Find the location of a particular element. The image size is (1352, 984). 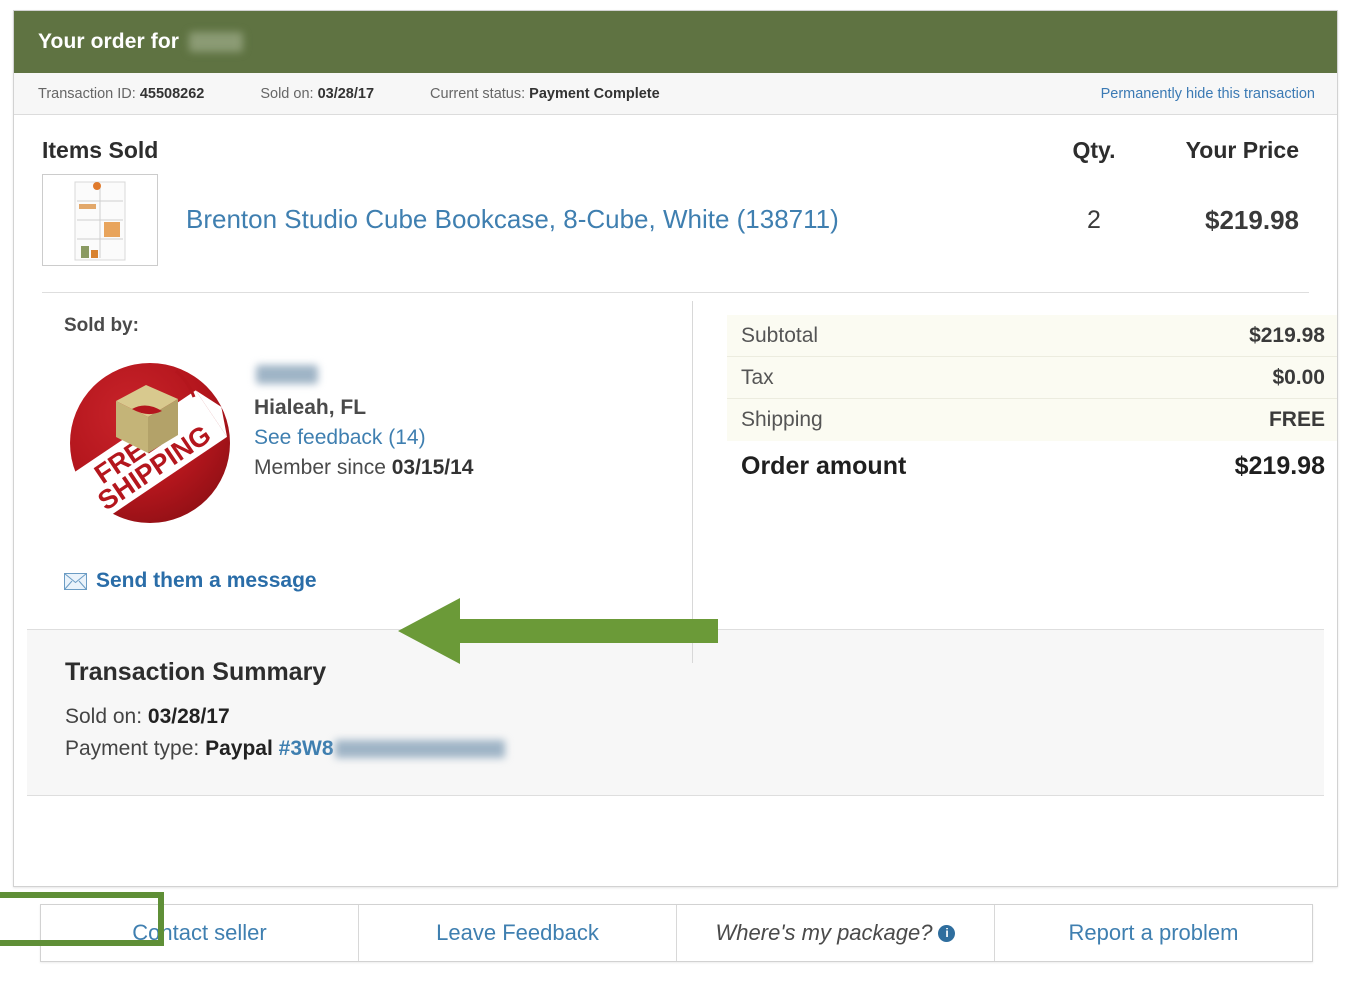

bookcase-thumbnail-icon is located at coordinates (100, 221).